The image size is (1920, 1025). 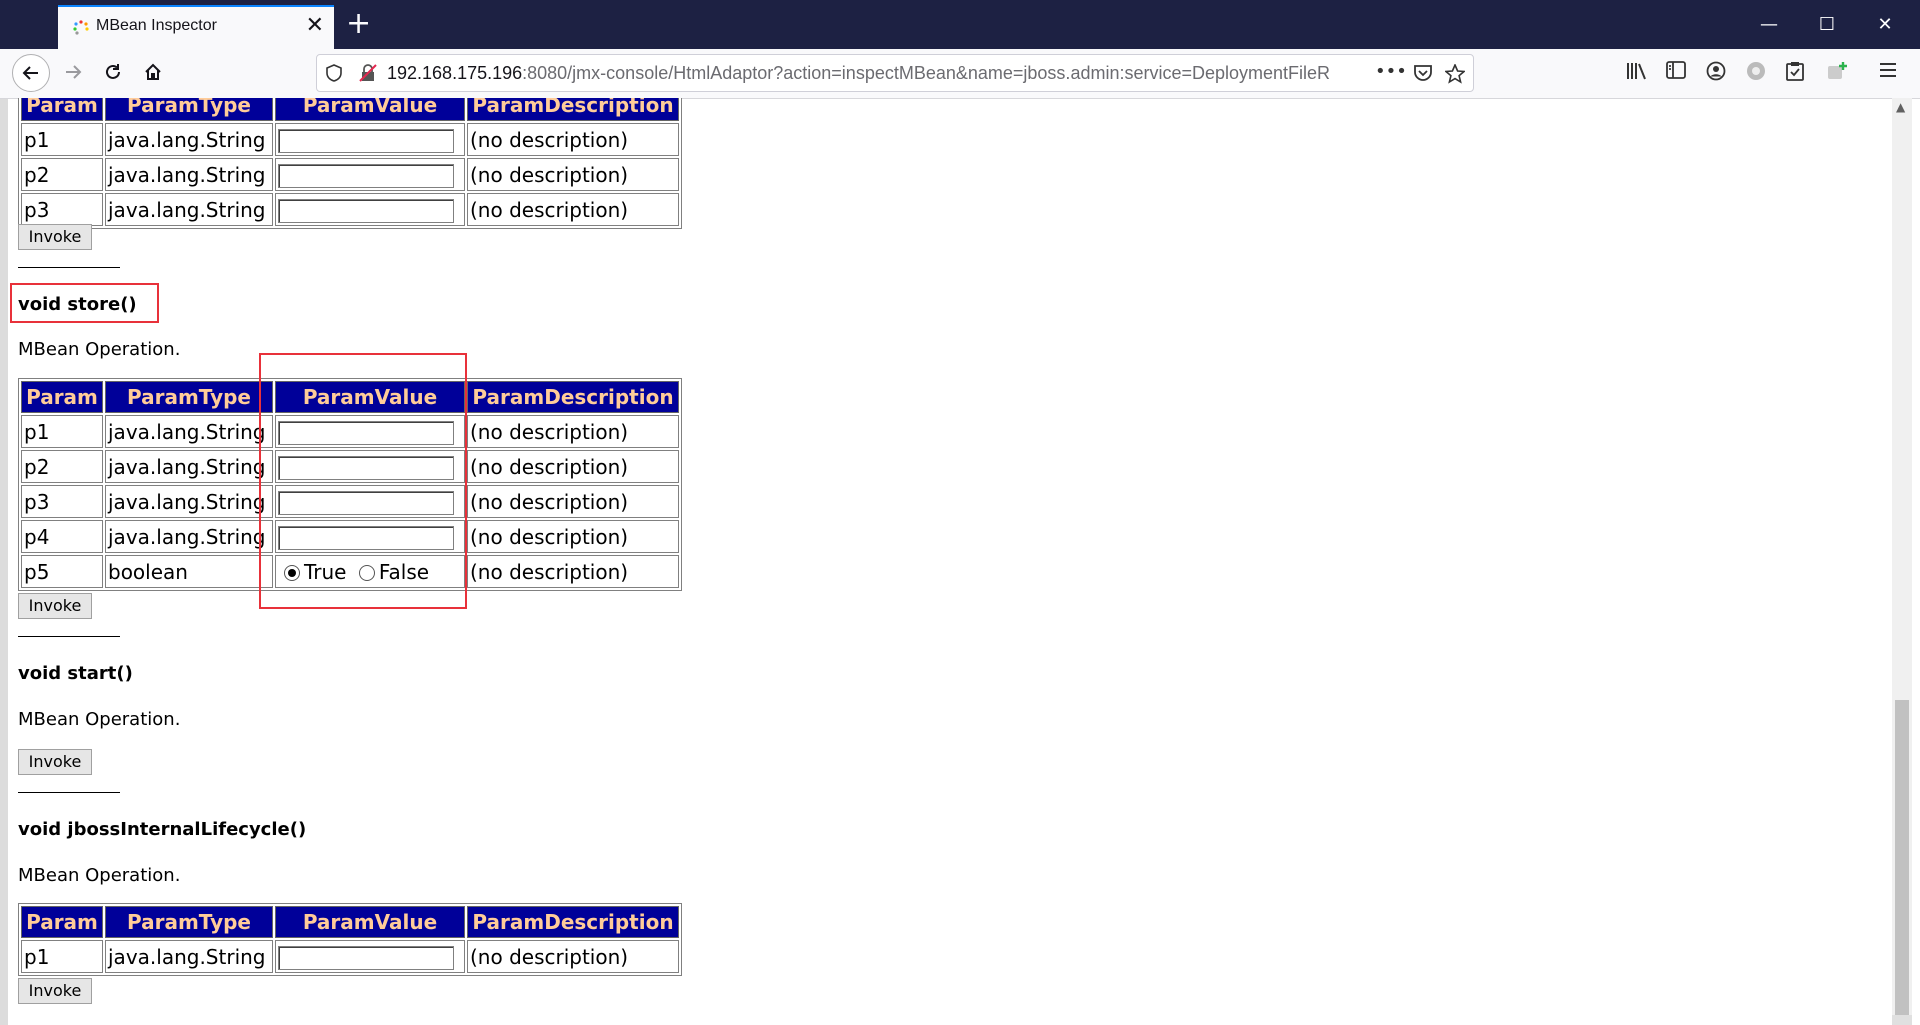 What do you see at coordinates (62, 536) in the screenshot?
I see `param-name: p4` at bounding box center [62, 536].